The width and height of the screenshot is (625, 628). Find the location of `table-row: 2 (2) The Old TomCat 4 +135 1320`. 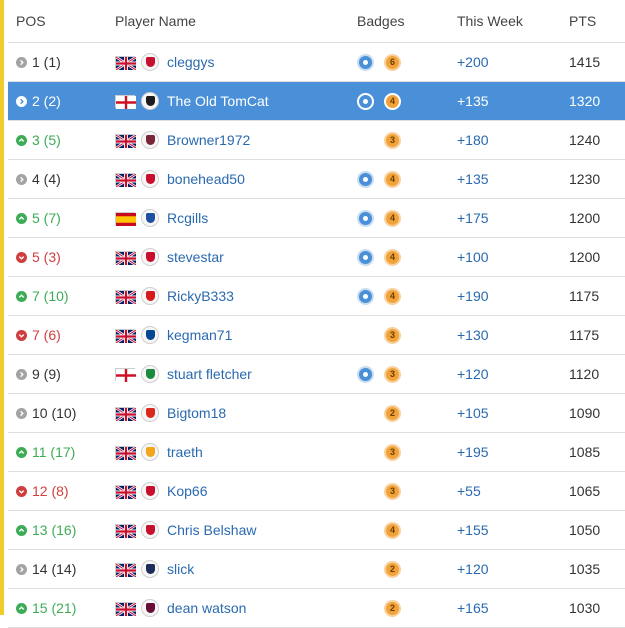

table-row: 2 (2) The Old TomCat 4 +135 1320 is located at coordinates (316, 101).